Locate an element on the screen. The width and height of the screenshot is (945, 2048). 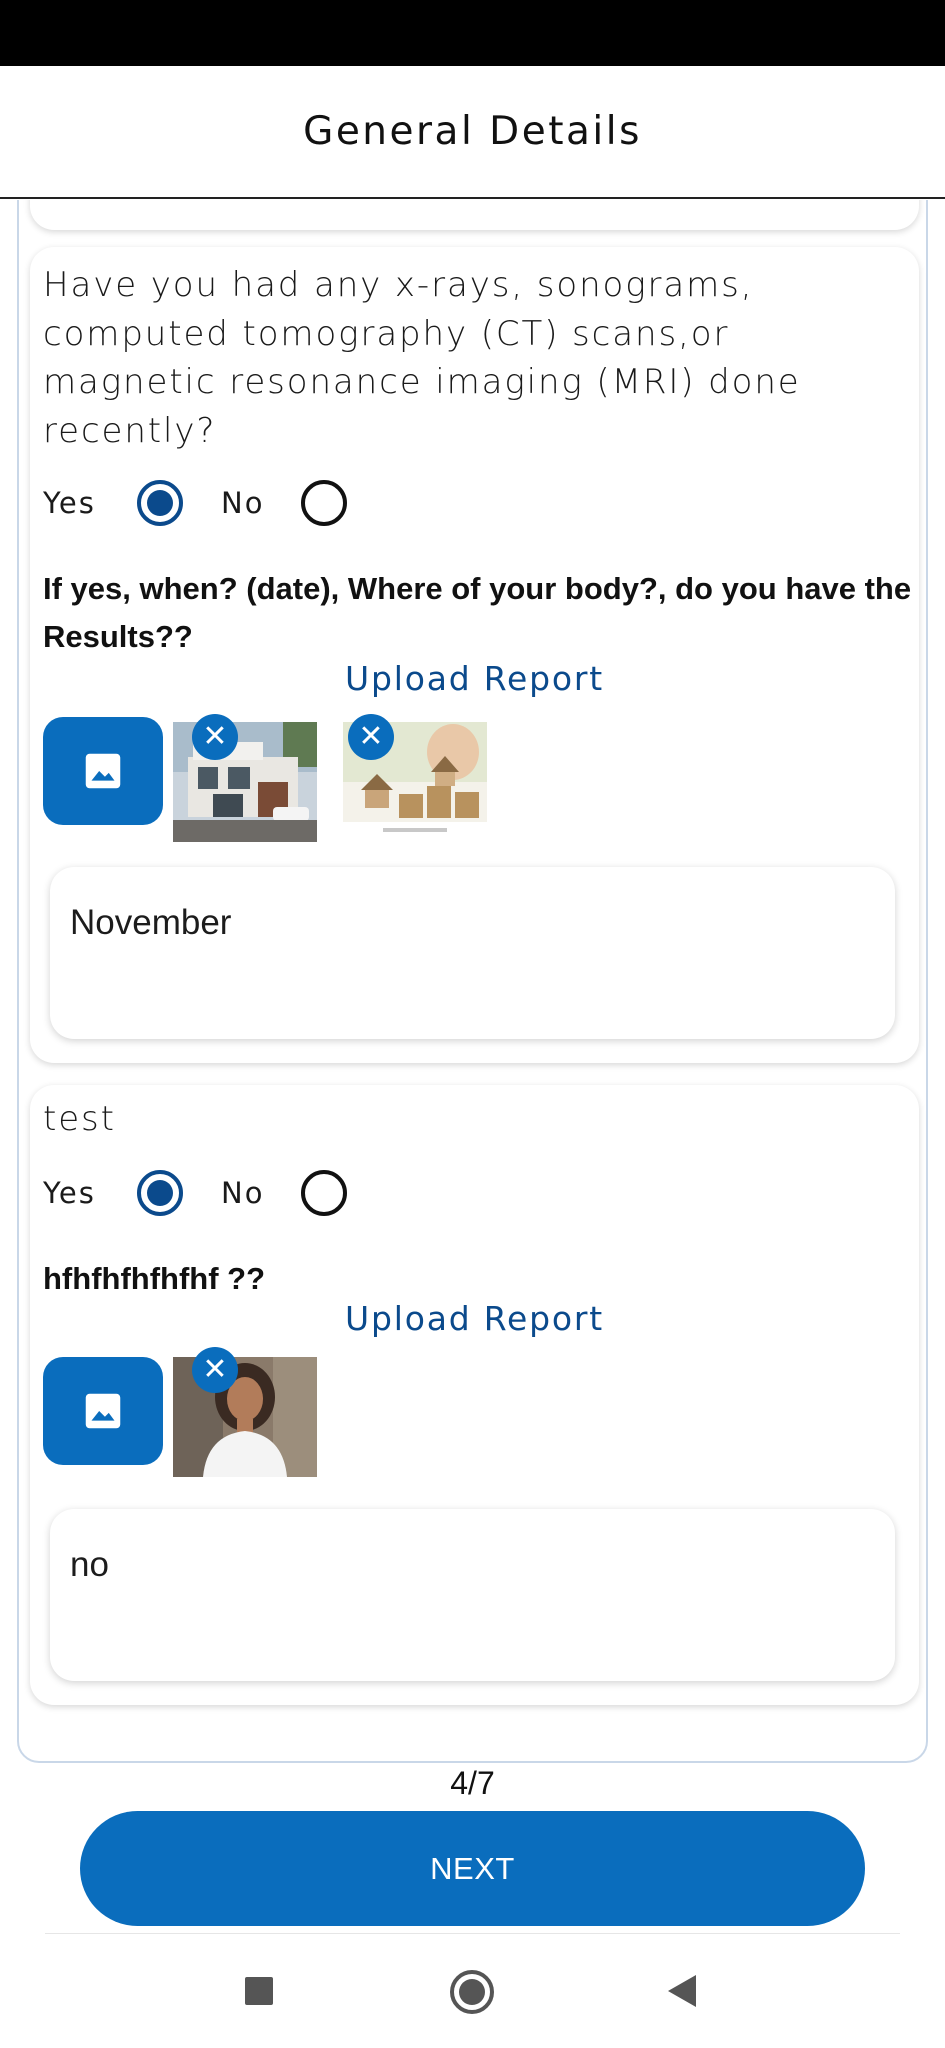
home-circle-icon is located at coordinates (472, 1992).